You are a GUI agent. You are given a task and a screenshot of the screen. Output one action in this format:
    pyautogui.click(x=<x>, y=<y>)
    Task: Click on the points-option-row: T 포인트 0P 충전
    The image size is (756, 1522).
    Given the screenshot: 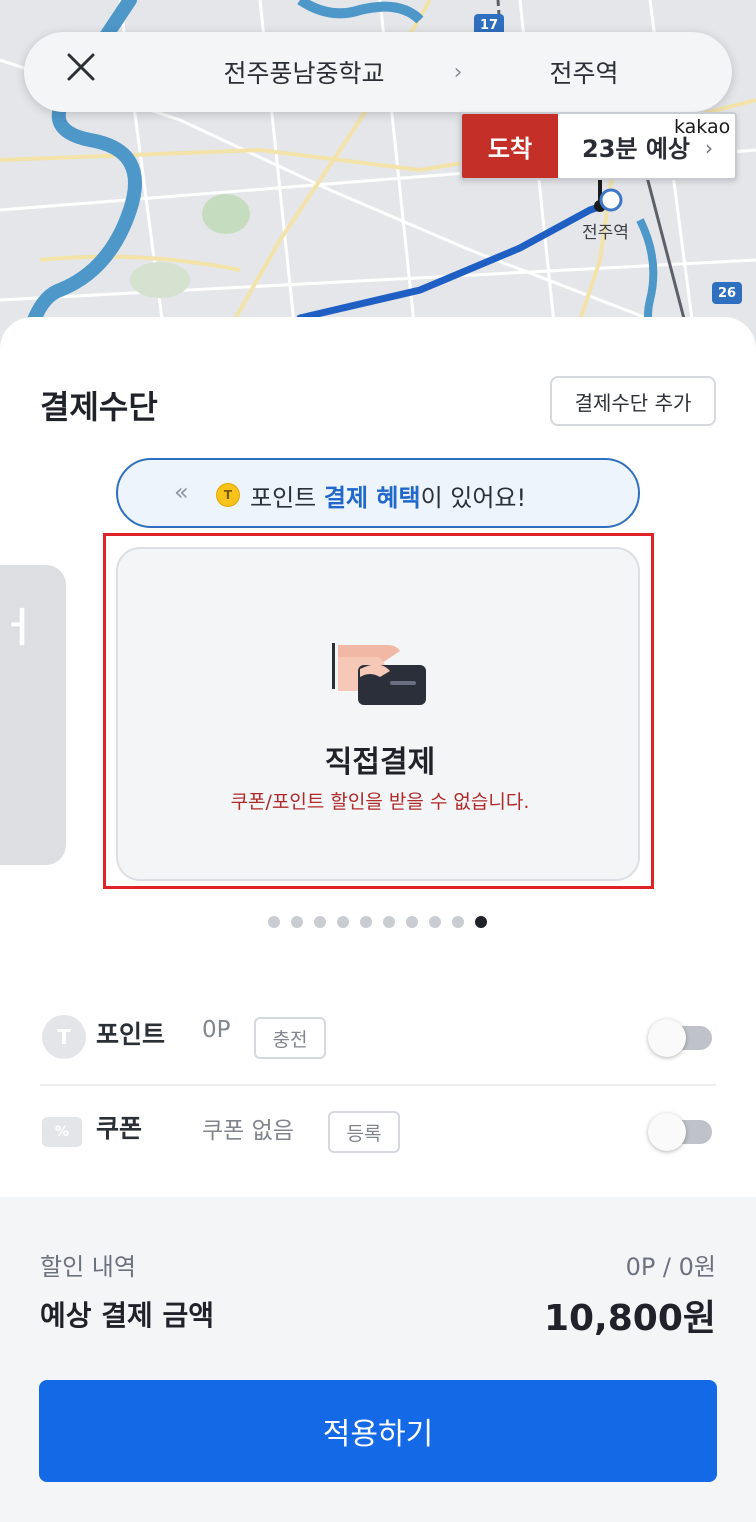 What is the action you would take?
    pyautogui.click(x=378, y=1039)
    